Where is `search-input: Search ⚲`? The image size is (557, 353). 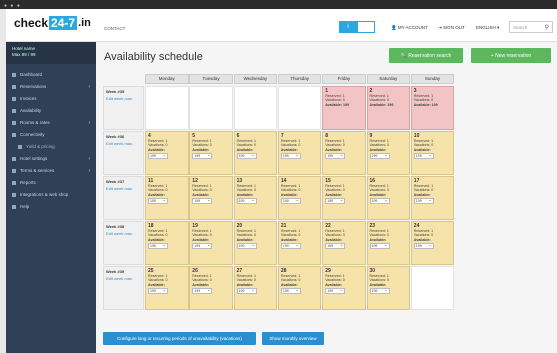
search-input: Search ⚲ is located at coordinates (531, 27).